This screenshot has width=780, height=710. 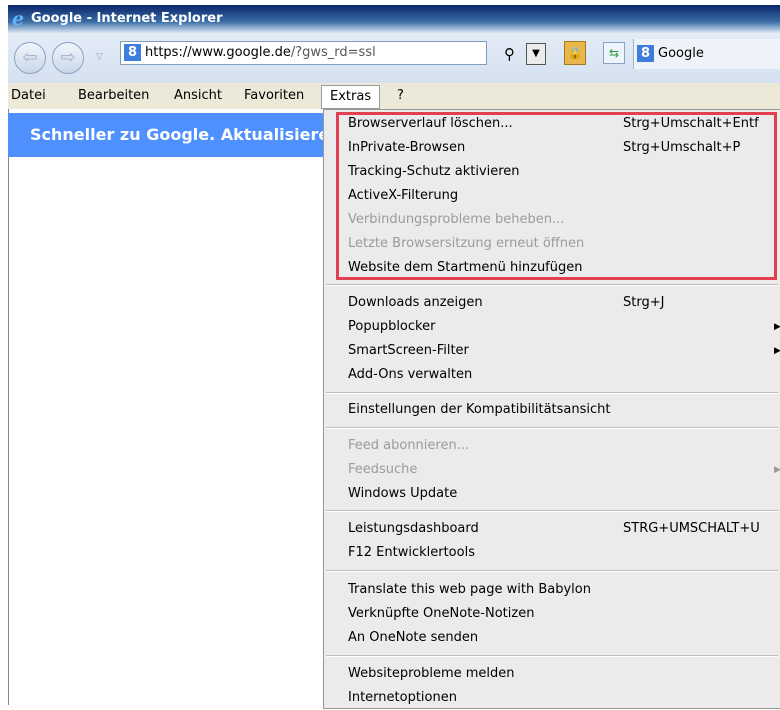 I want to click on search-icon: ⚲, so click(x=515, y=54).